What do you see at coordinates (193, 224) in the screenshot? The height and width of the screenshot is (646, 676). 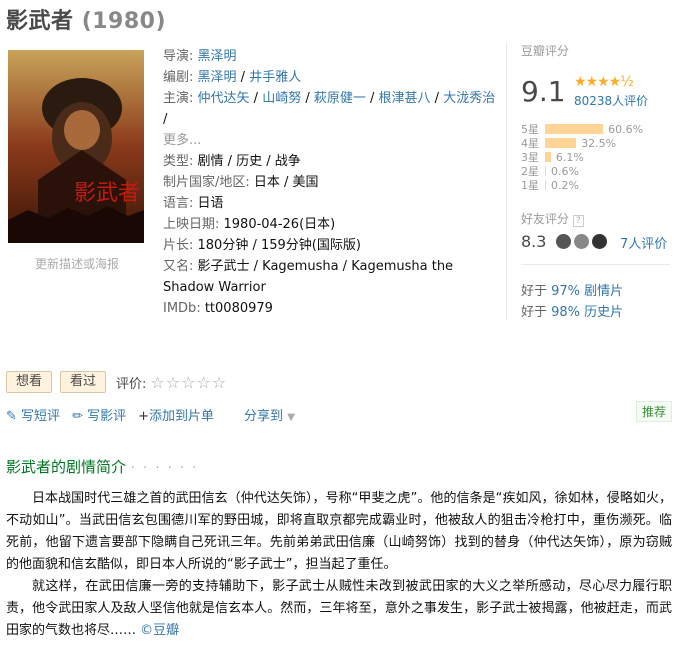 I see `release-label: 上映日期:` at bounding box center [193, 224].